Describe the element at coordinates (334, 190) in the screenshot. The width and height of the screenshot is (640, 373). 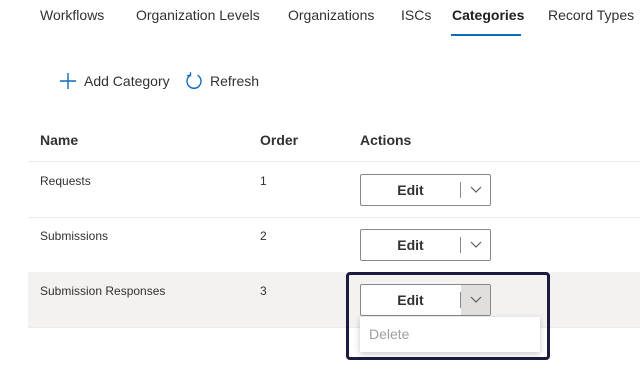
I see `table-row: Requests 1 Edit` at that location.